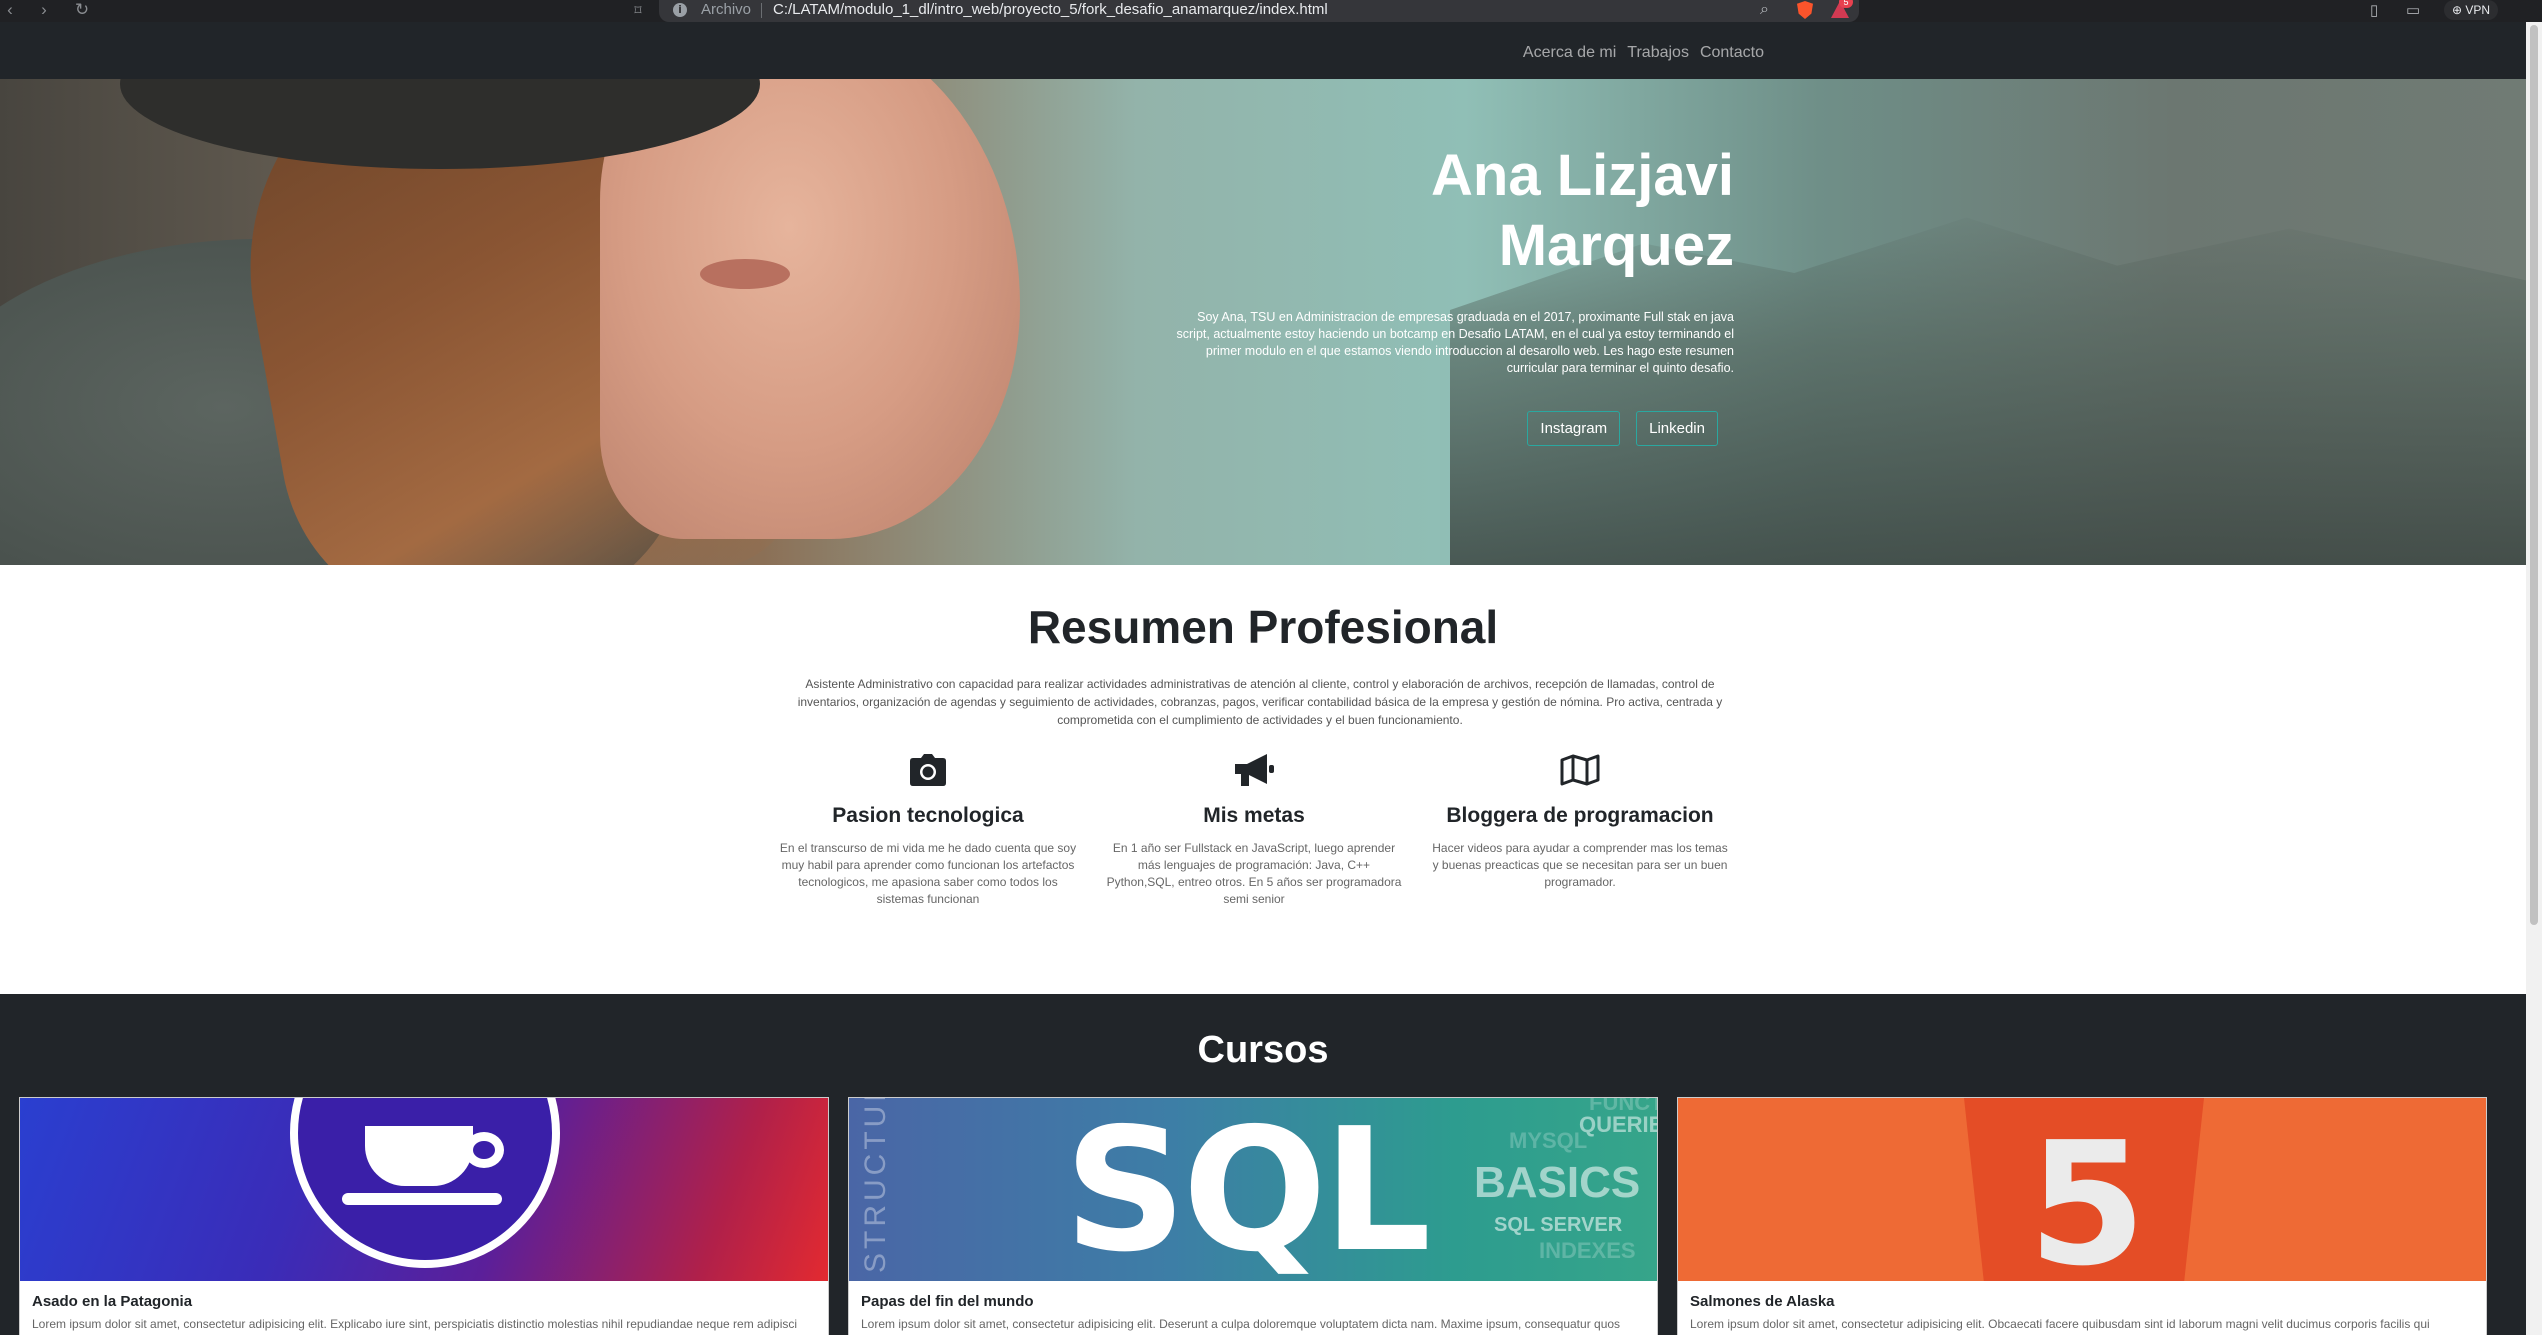  I want to click on back-icon: ‹, so click(10, 10).